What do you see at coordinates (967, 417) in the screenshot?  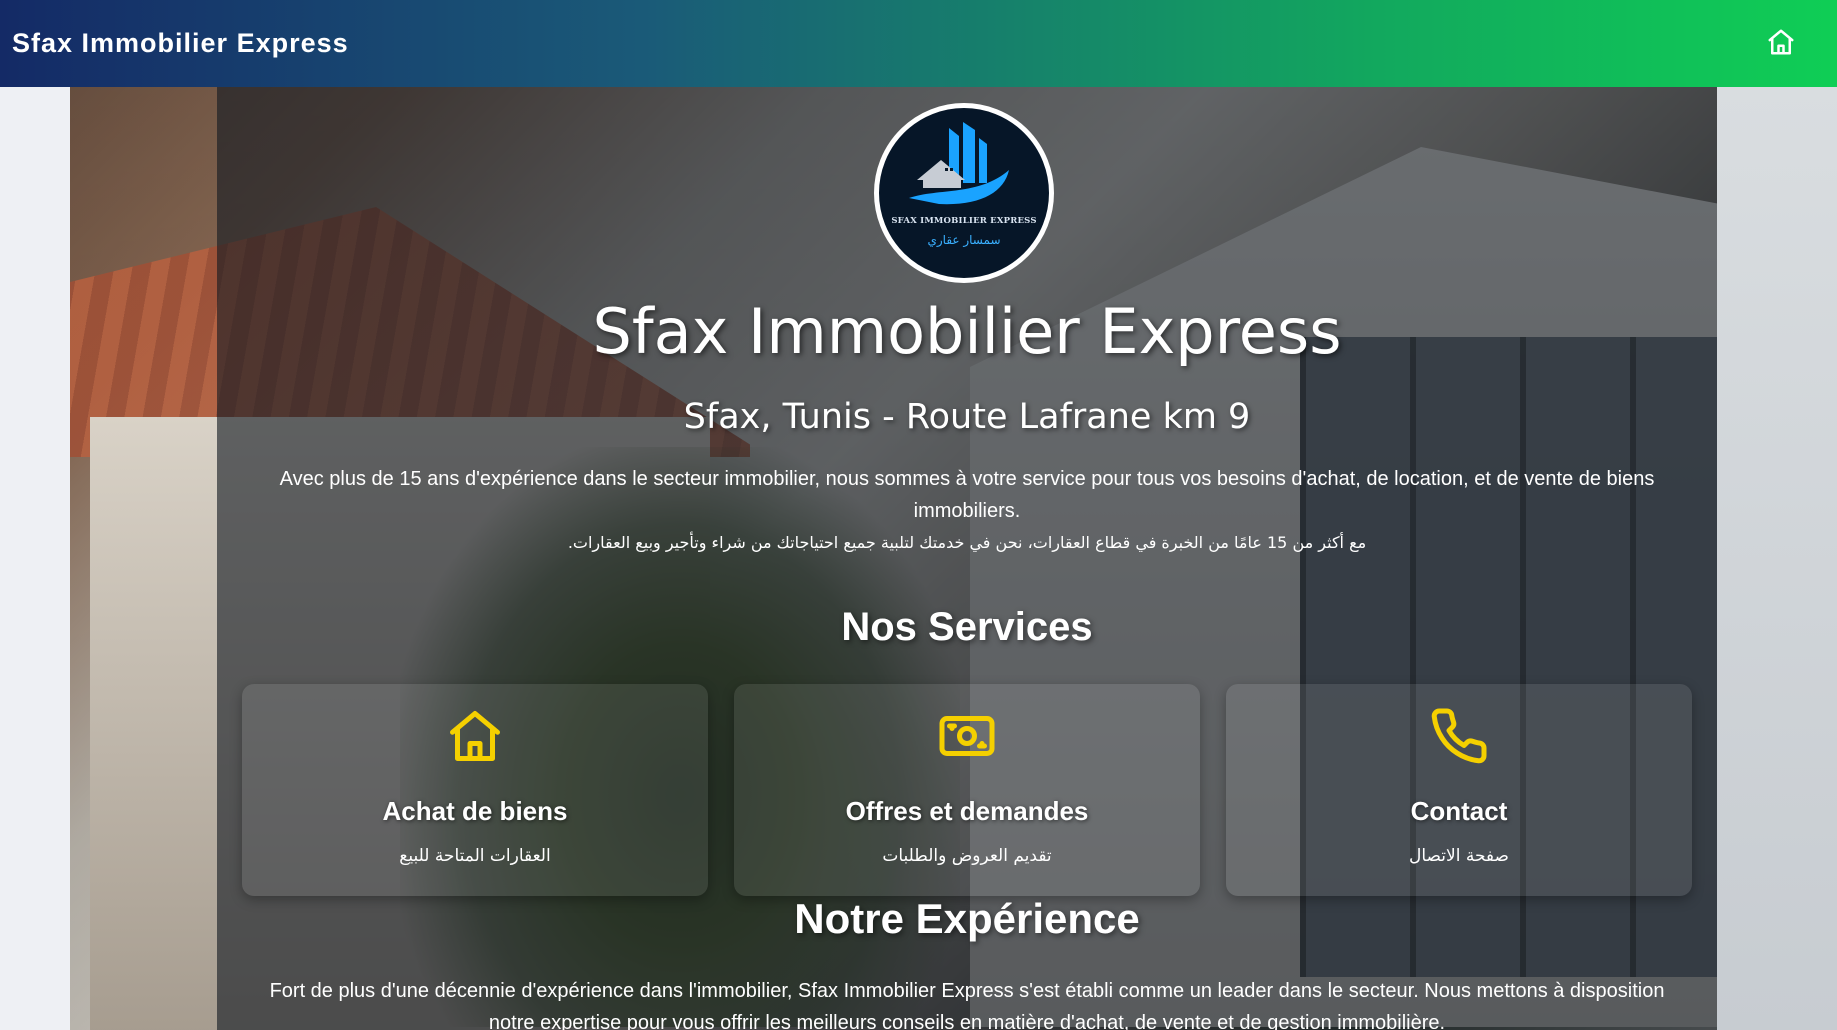 I see `address-subtitle: Sfax, Tunis - Route Lafrane km 9` at bounding box center [967, 417].